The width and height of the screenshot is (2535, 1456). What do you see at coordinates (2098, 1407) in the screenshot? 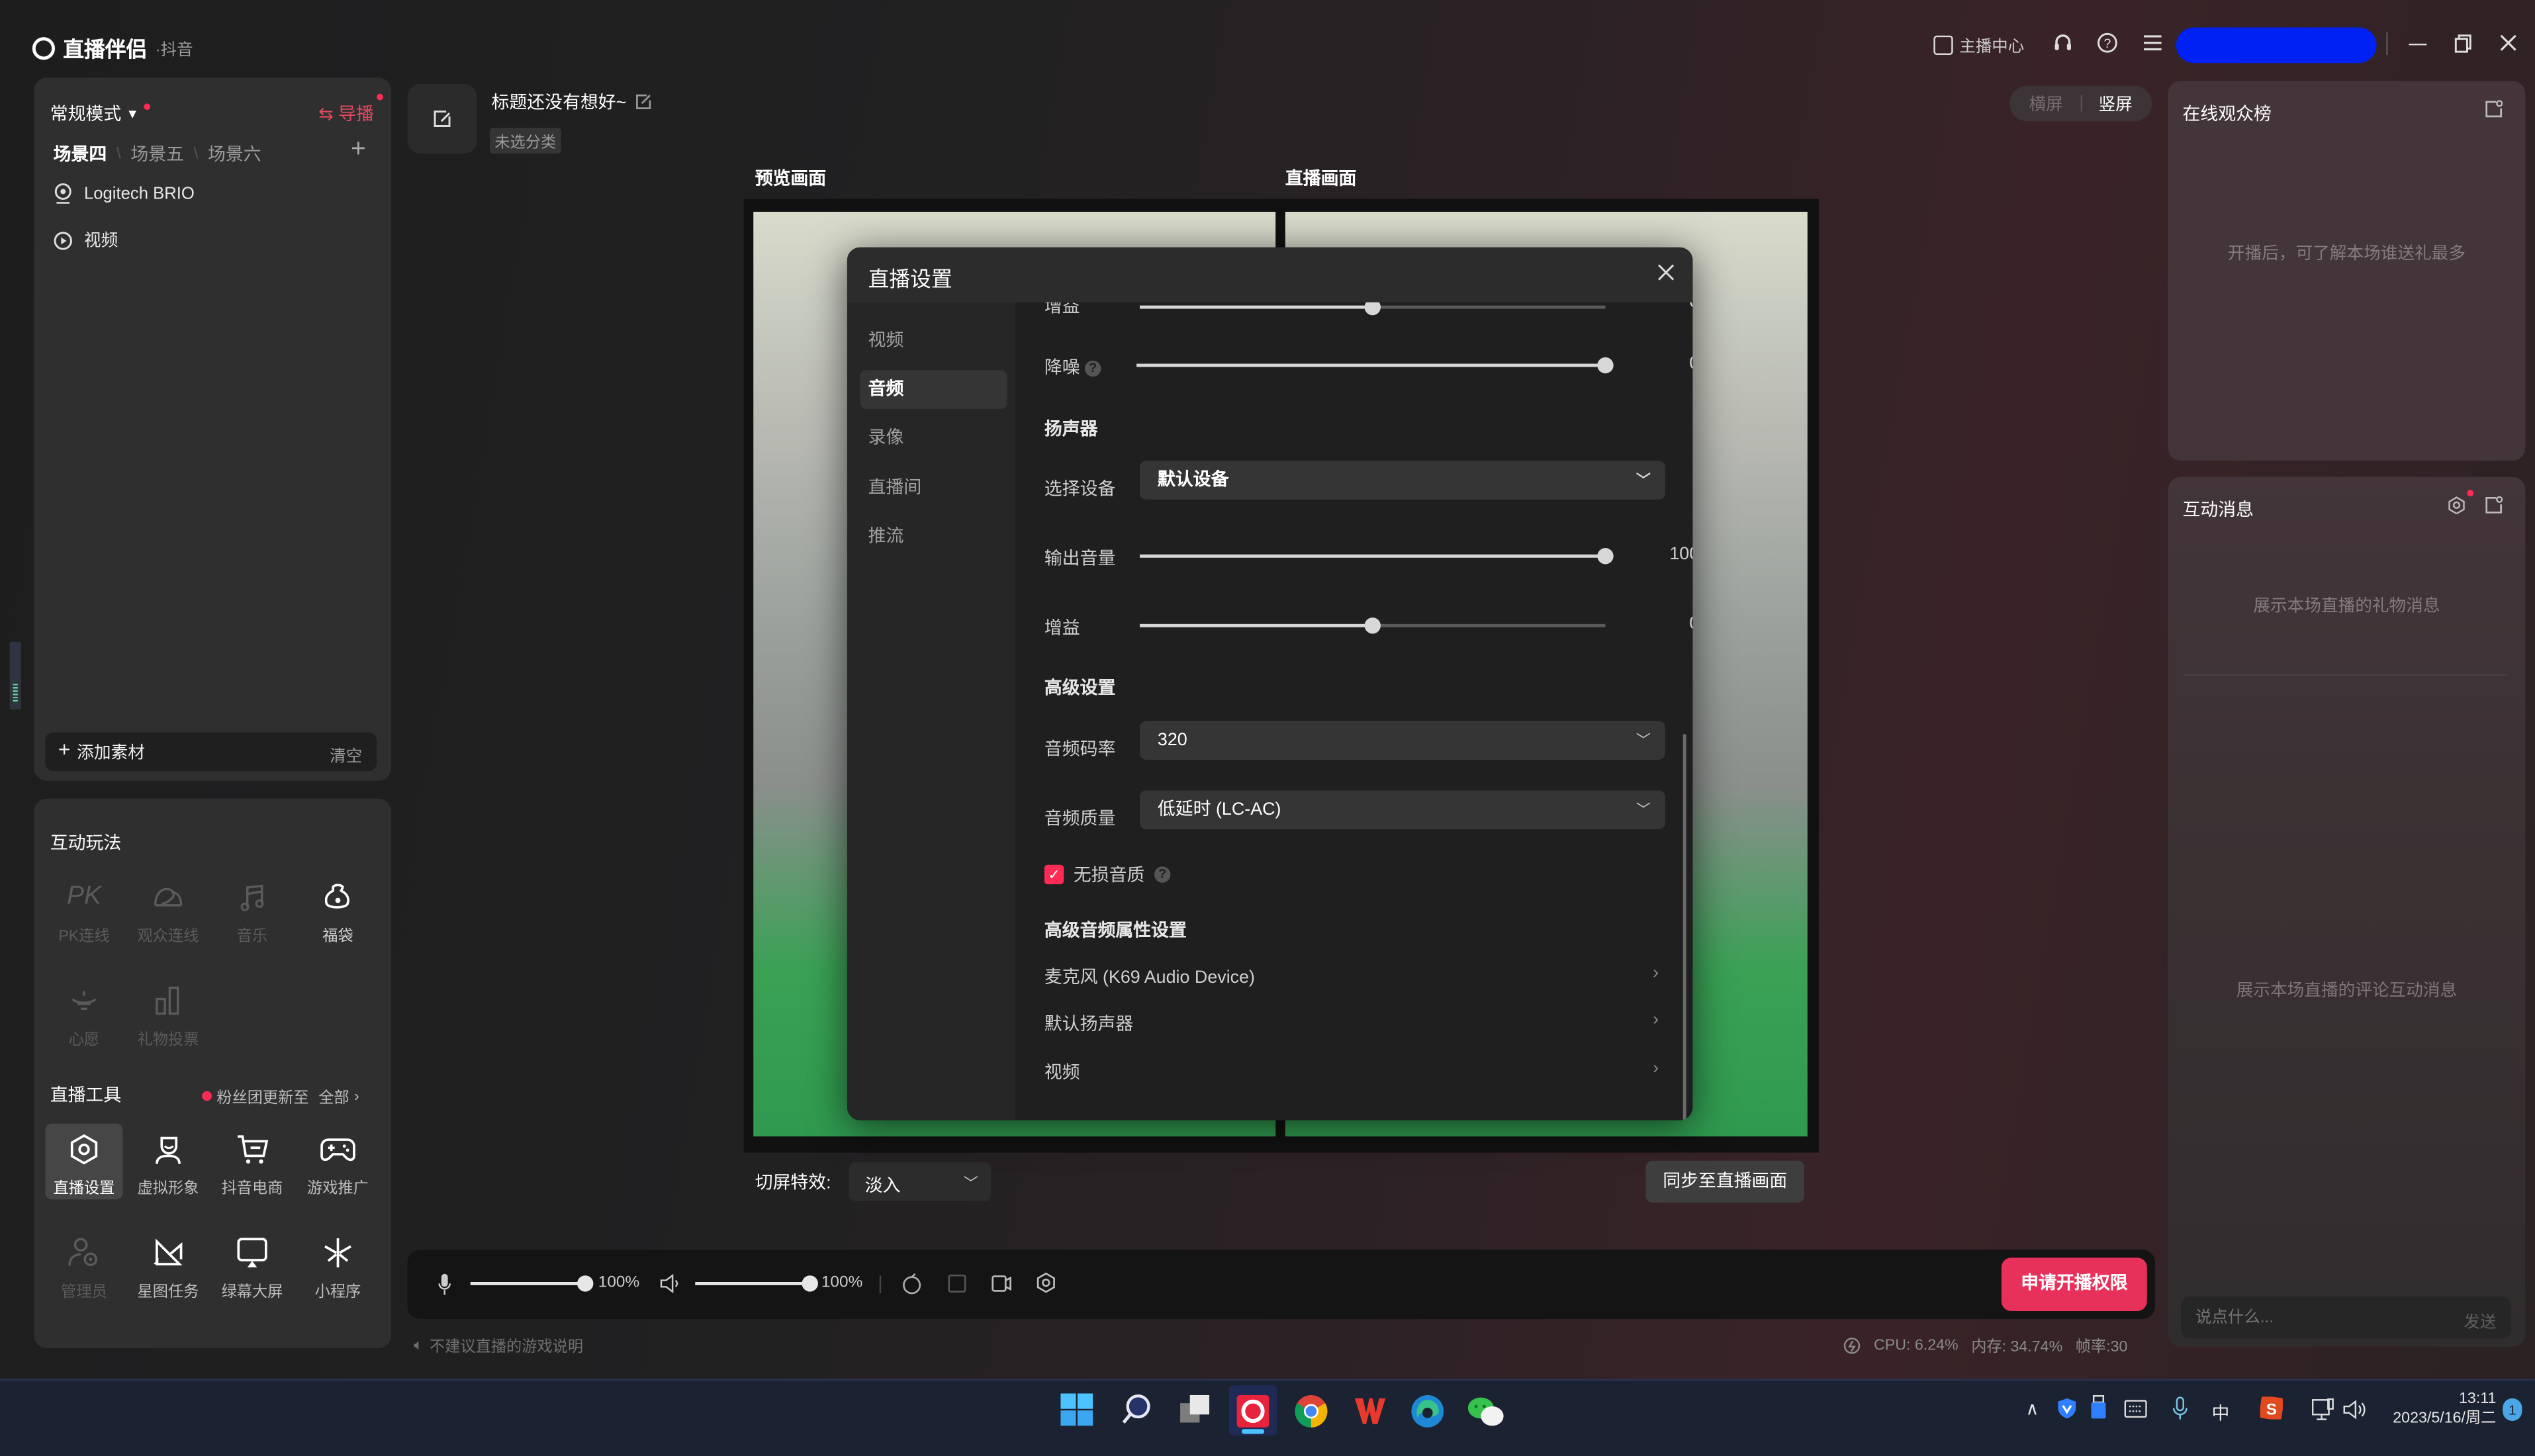
I see `usb-icon` at bounding box center [2098, 1407].